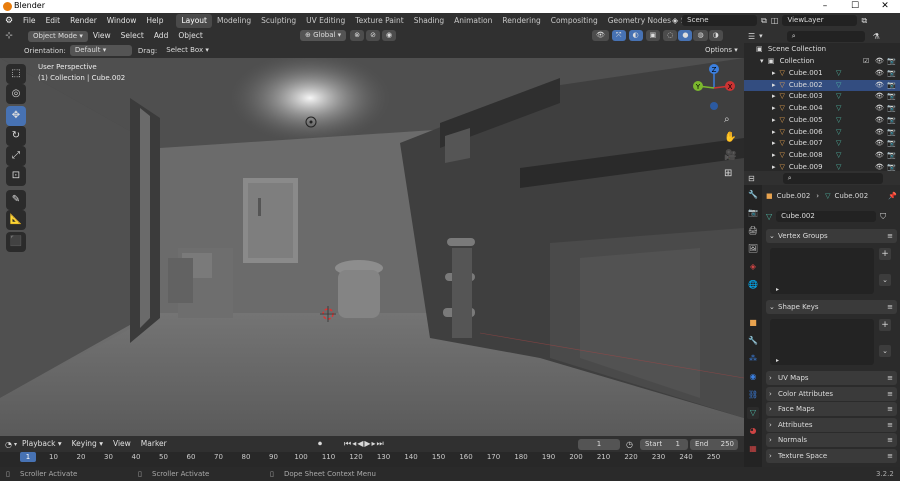 Image resolution: width=900 pixels, height=481 pixels. Describe the element at coordinates (629, 444) in the screenshot. I see `clock-icon: ◷` at that location.